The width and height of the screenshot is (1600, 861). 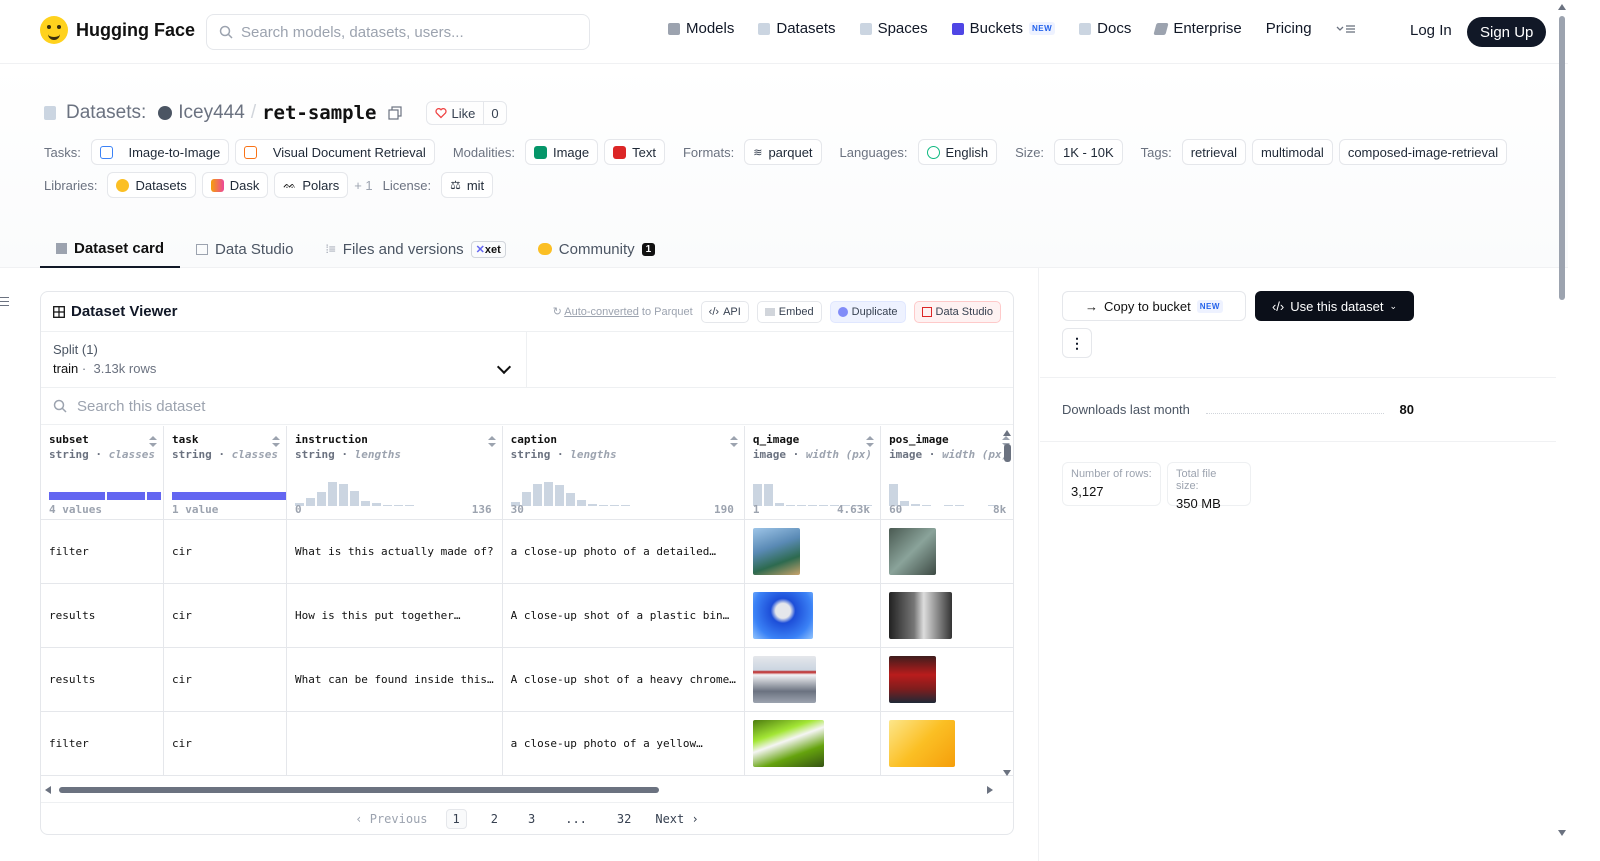 I want to click on global-search, so click(x=398, y=32).